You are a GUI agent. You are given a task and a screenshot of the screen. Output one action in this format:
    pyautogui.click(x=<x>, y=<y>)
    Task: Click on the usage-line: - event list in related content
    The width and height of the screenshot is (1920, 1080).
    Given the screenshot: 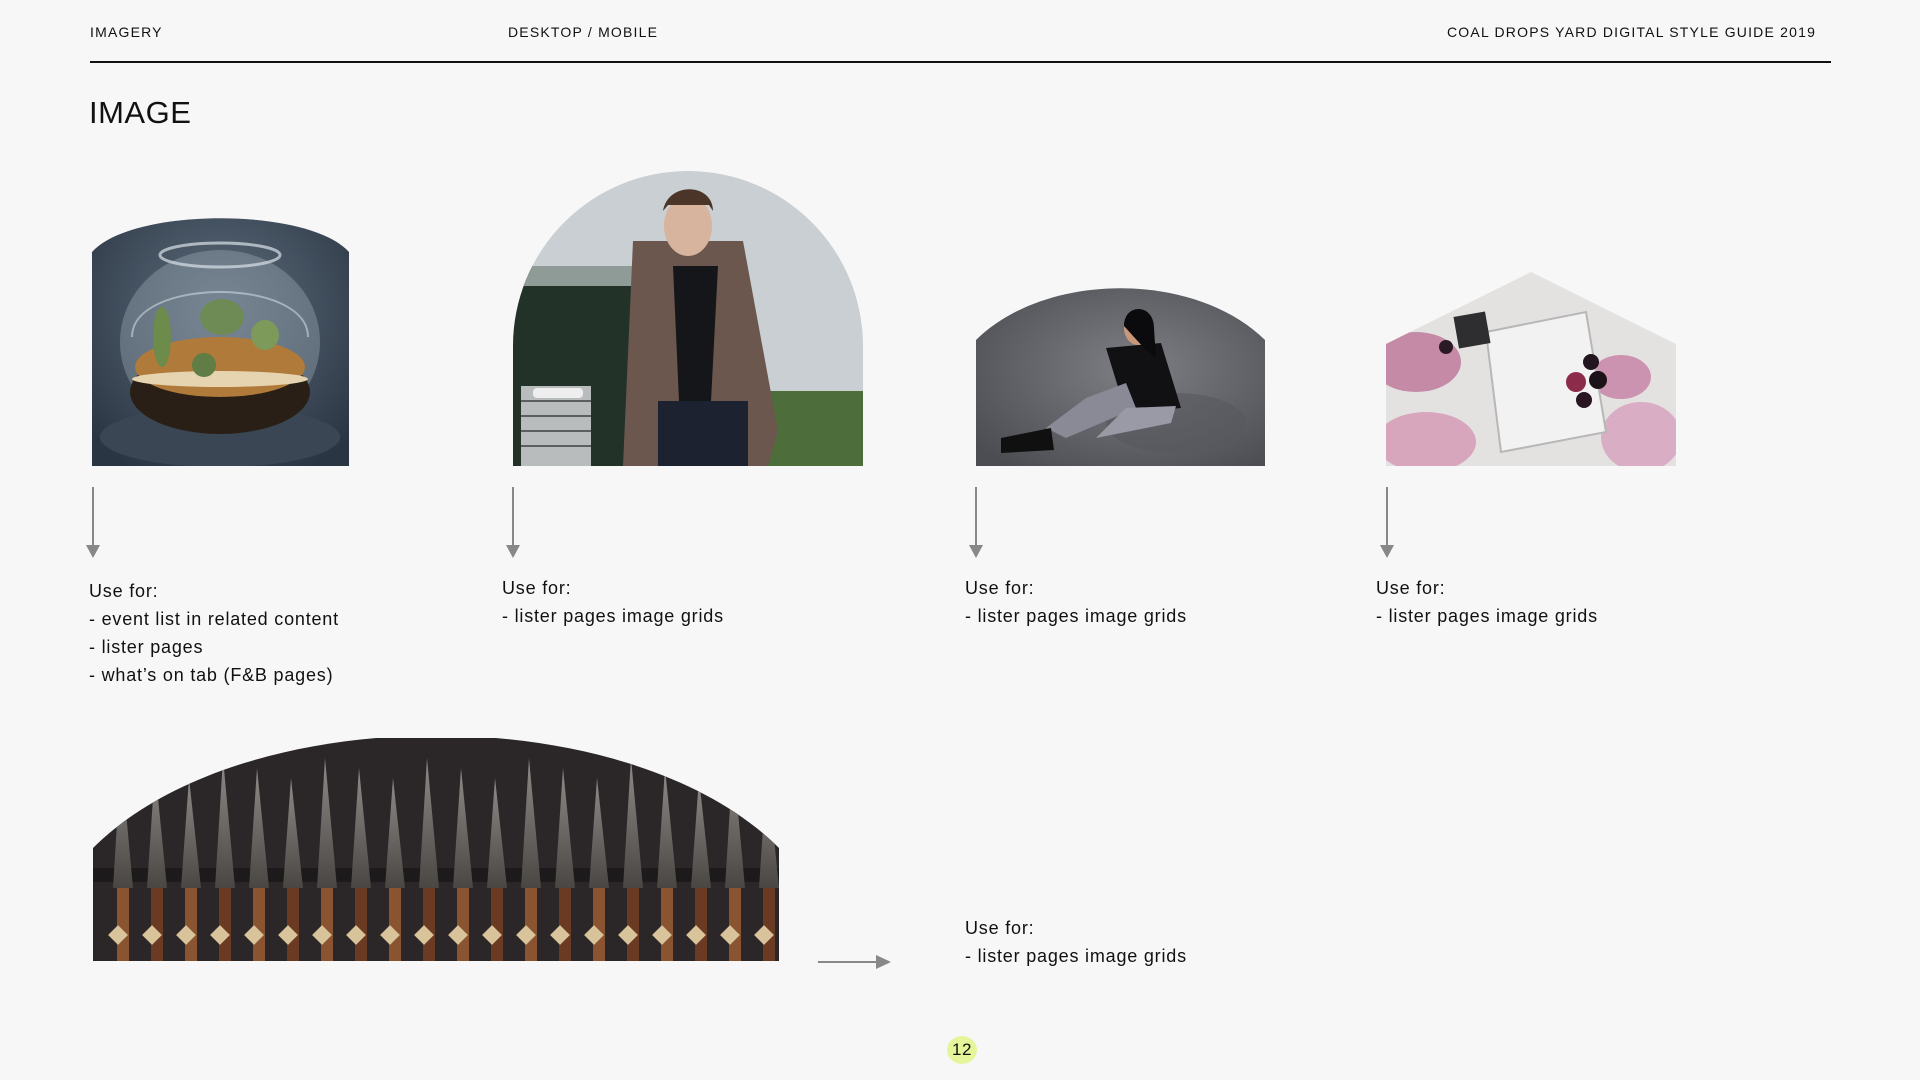 What is the action you would take?
    pyautogui.click(x=214, y=619)
    